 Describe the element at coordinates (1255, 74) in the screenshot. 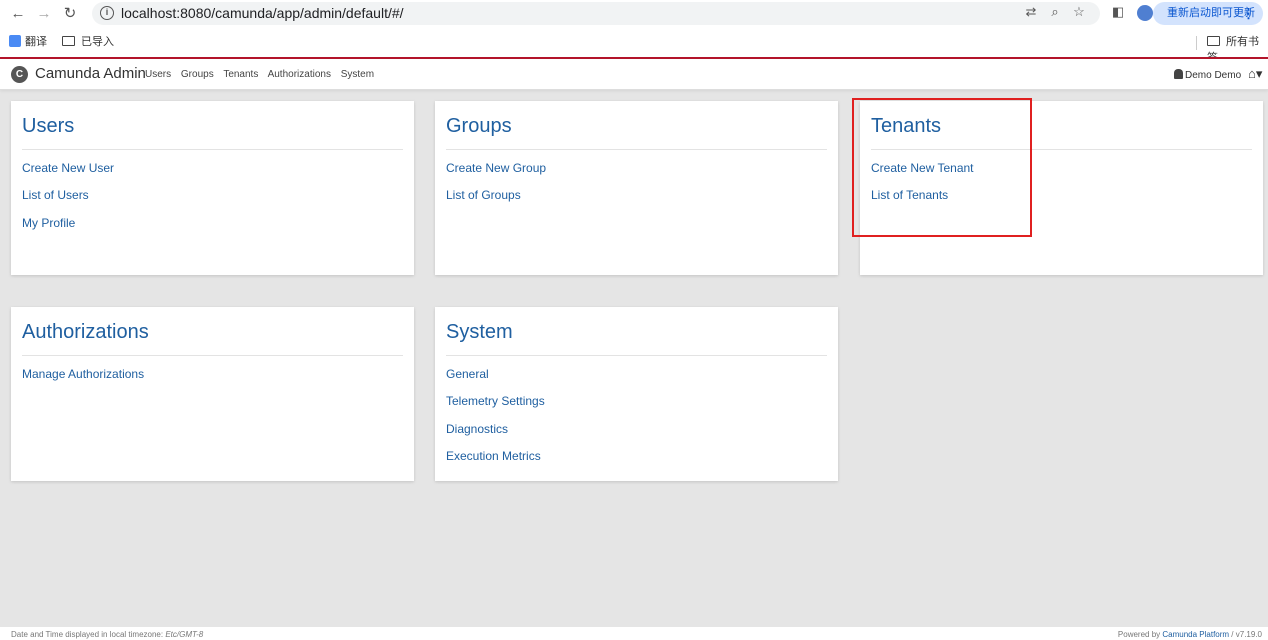

I see `home-icon: ⌂▾` at that location.